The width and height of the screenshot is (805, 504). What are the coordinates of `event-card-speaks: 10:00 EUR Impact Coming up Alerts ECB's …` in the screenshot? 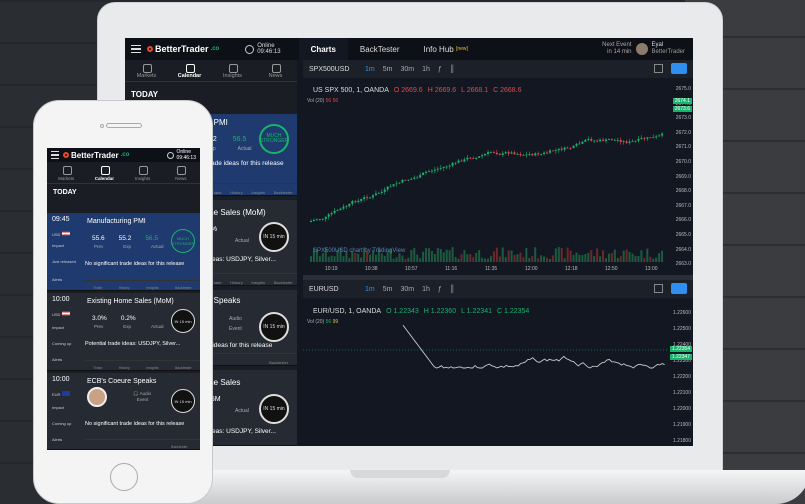 It's located at (123, 411).